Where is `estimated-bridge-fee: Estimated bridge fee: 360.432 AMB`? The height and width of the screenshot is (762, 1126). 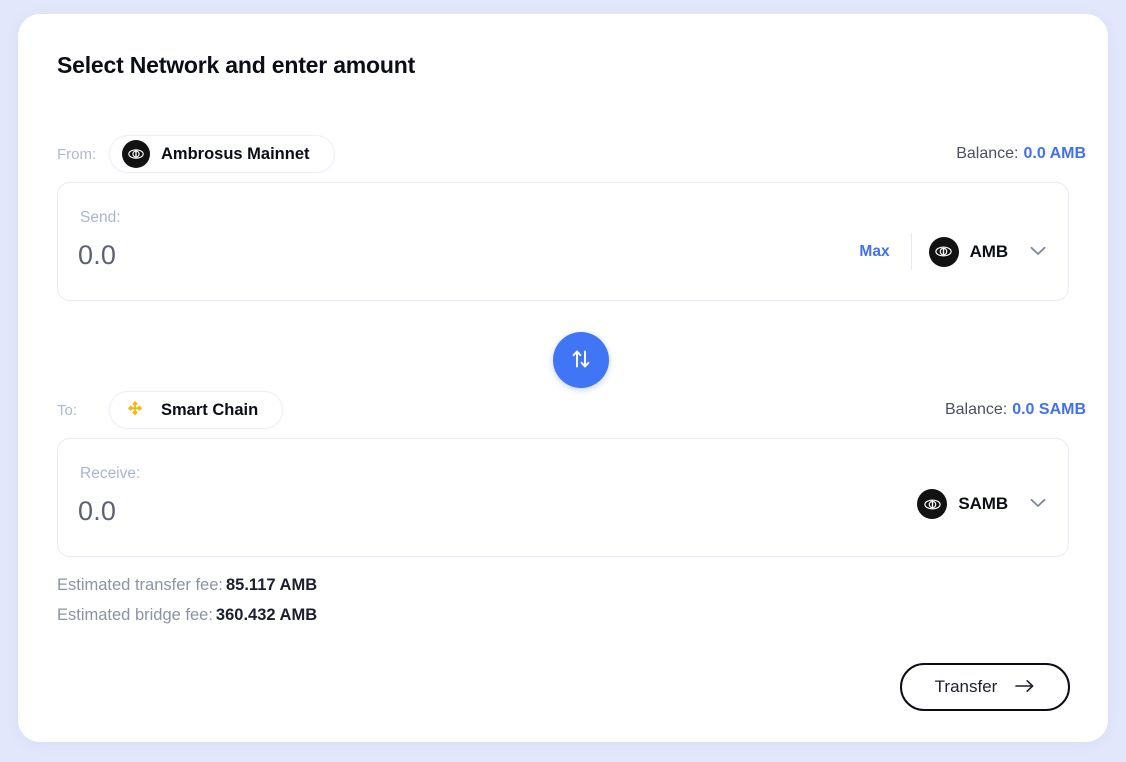
estimated-bridge-fee: Estimated bridge fee: 360.432 AMB is located at coordinates (187, 615).